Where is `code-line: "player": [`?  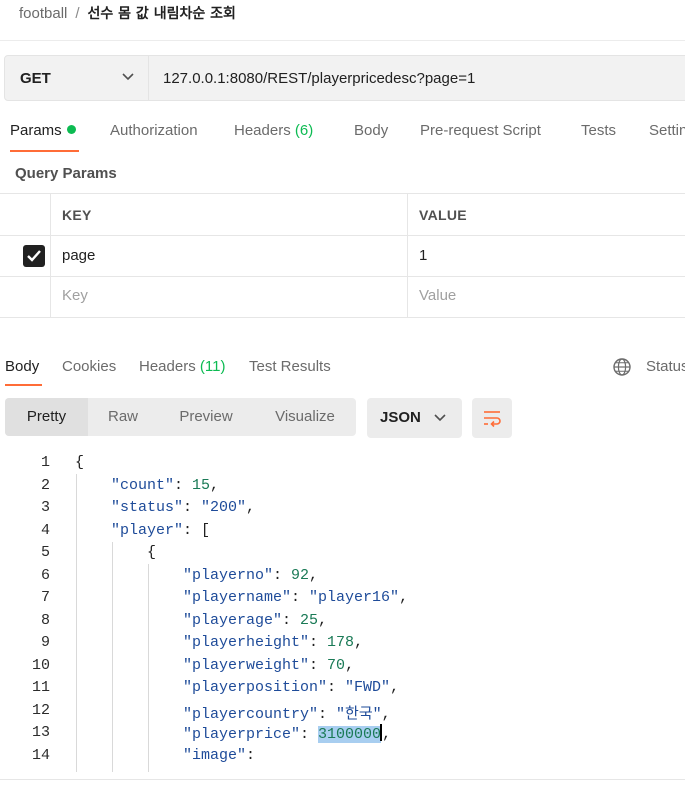
code-line: "player": [ is located at coordinates (161, 530).